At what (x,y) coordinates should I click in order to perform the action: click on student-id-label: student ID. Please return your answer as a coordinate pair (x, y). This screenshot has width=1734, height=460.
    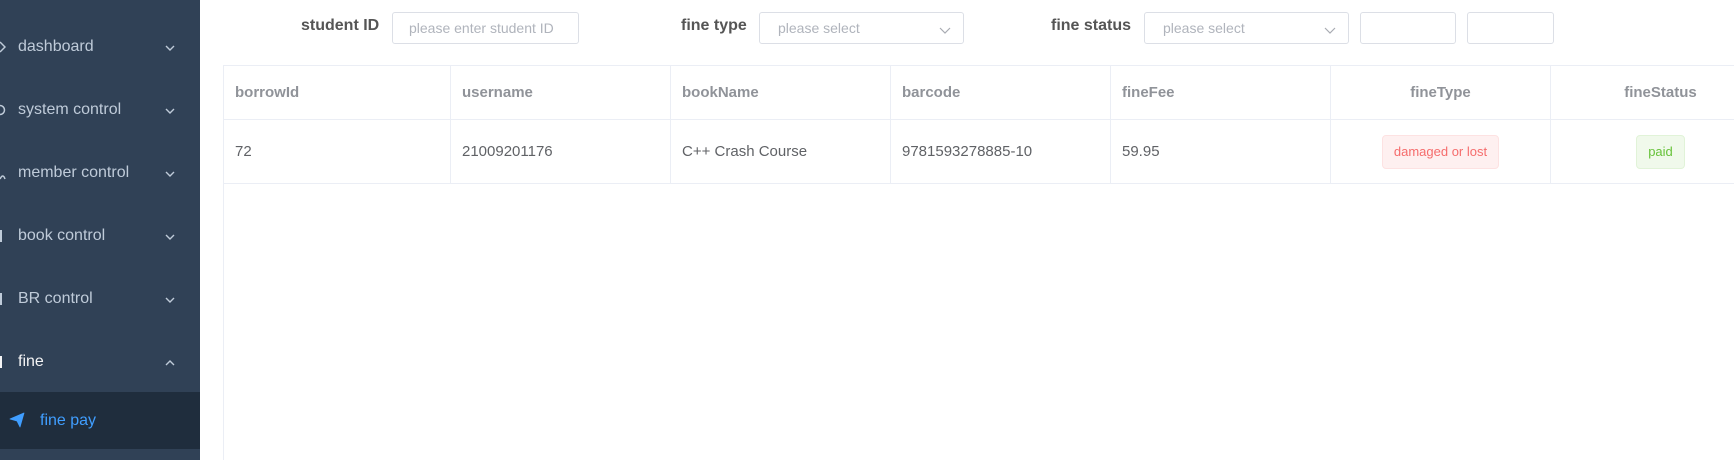
    Looking at the image, I should click on (340, 25).